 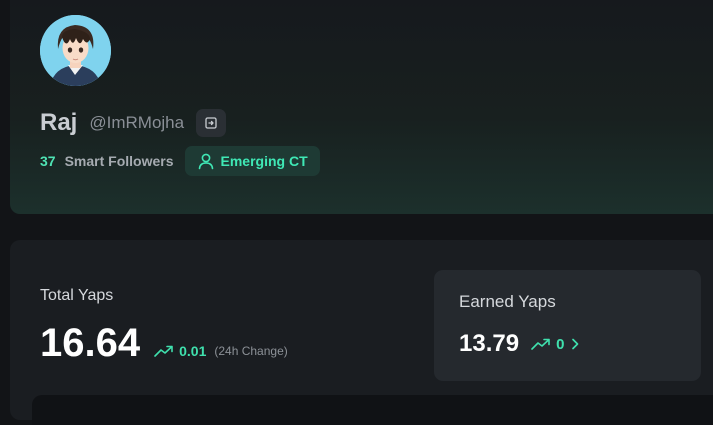 What do you see at coordinates (77, 295) in the screenshot?
I see `total-yaps-label: Total Yaps` at bounding box center [77, 295].